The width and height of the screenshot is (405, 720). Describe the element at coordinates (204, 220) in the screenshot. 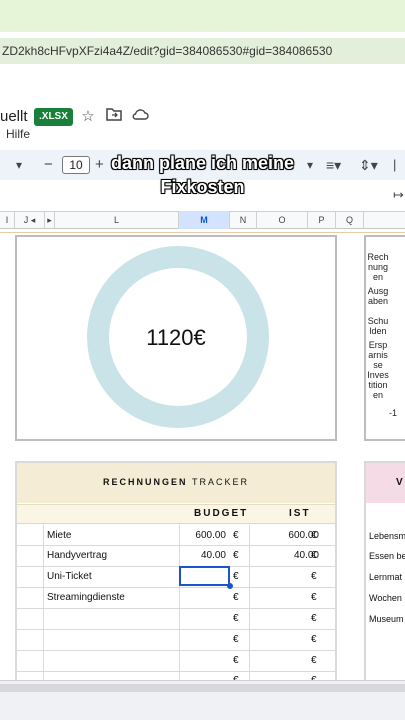

I see `column-header-selected: M` at that location.